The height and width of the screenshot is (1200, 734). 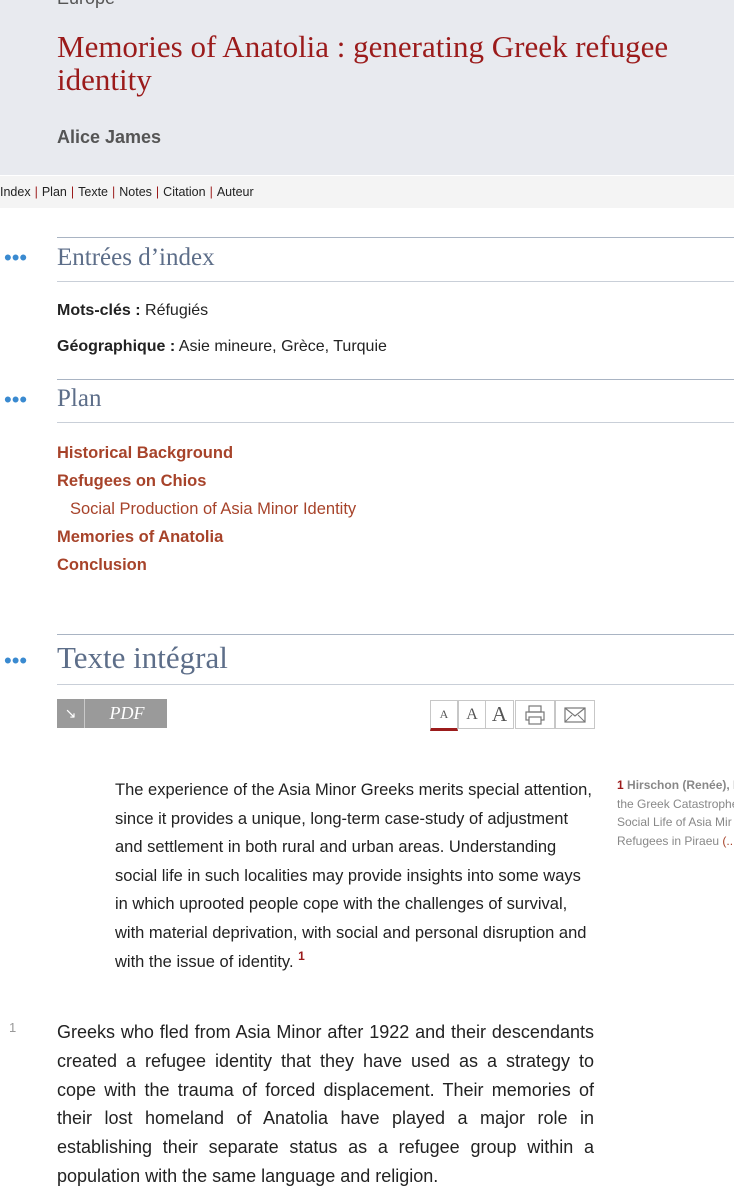 What do you see at coordinates (15, 192) in the screenshot?
I see `nav-link-index: Index` at bounding box center [15, 192].